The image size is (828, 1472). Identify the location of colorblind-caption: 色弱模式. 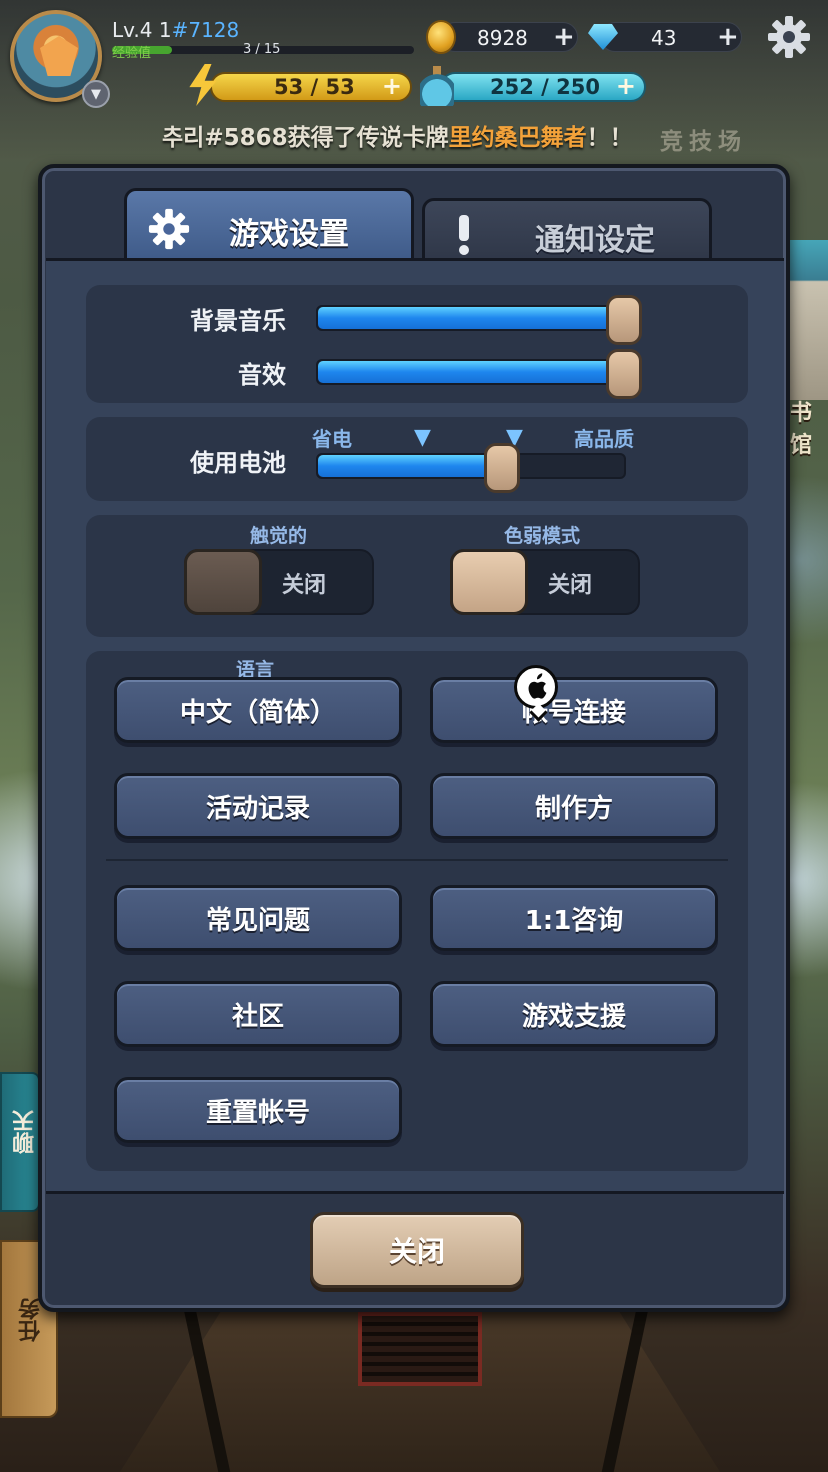
(542, 536).